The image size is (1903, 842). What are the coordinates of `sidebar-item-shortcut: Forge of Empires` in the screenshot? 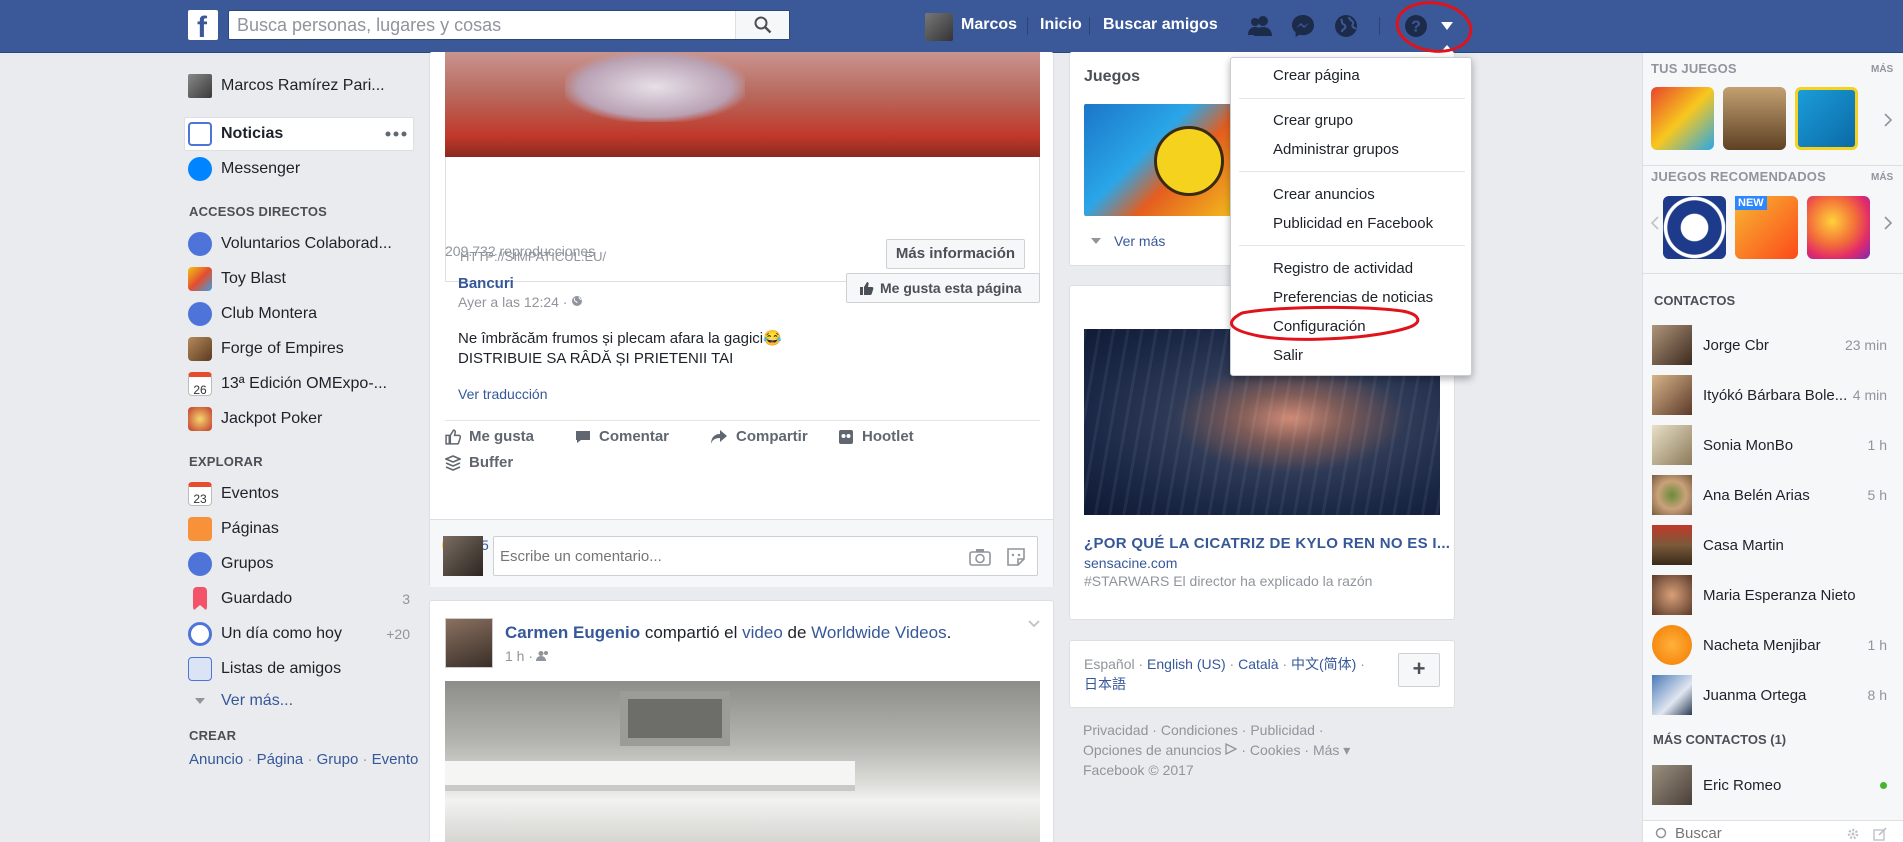 It's located at (266, 349).